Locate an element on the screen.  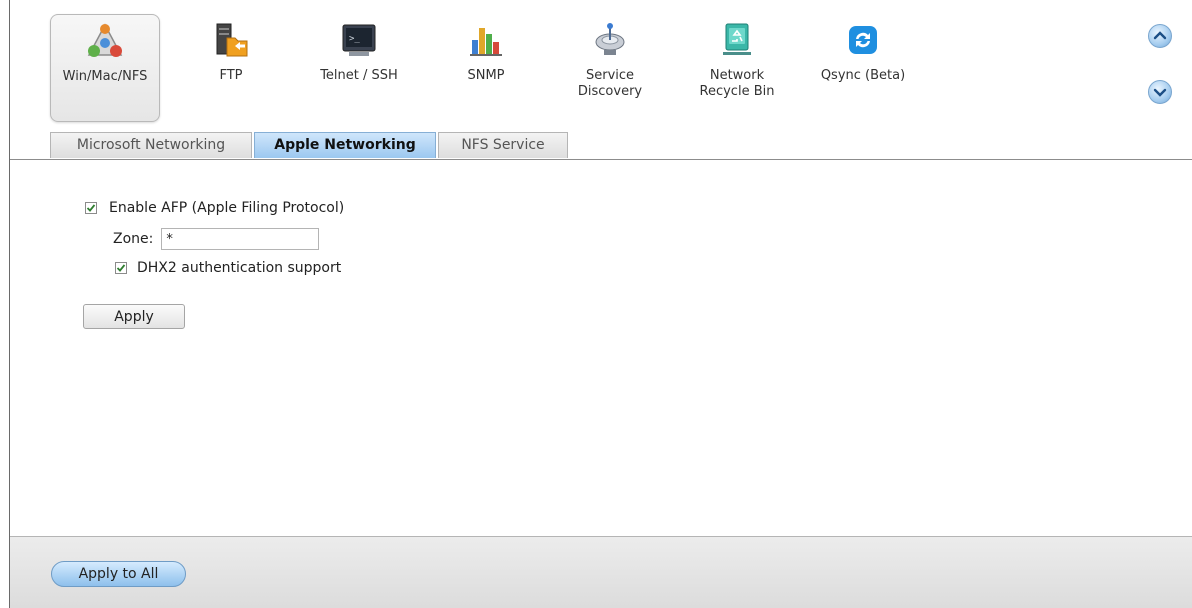
chevron-down-icon is located at coordinates (1160, 92).